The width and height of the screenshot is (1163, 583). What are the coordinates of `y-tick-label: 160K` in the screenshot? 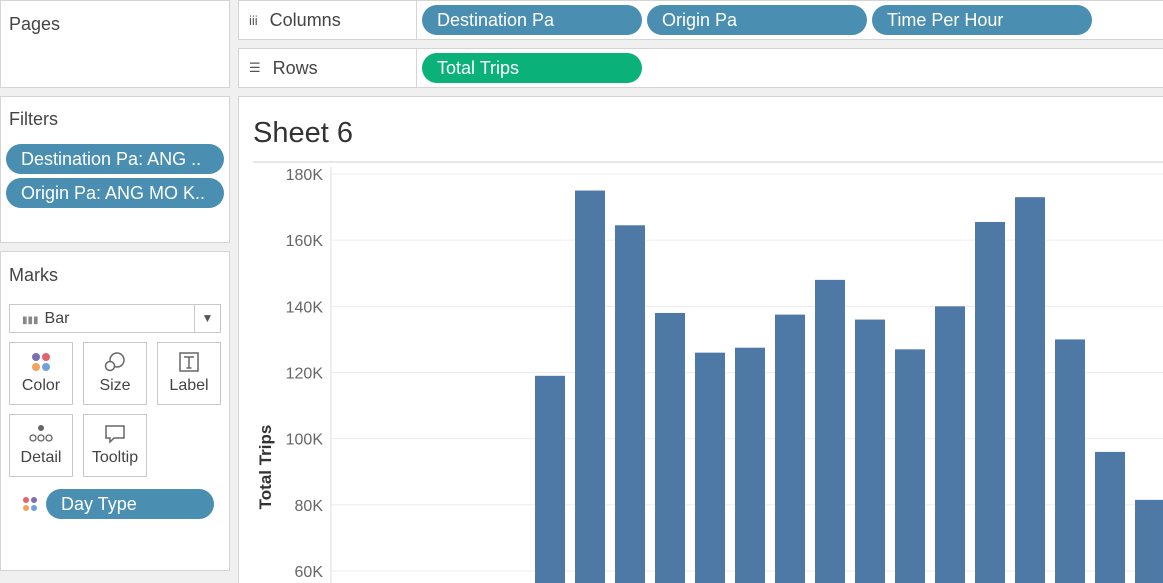 It's located at (305, 241).